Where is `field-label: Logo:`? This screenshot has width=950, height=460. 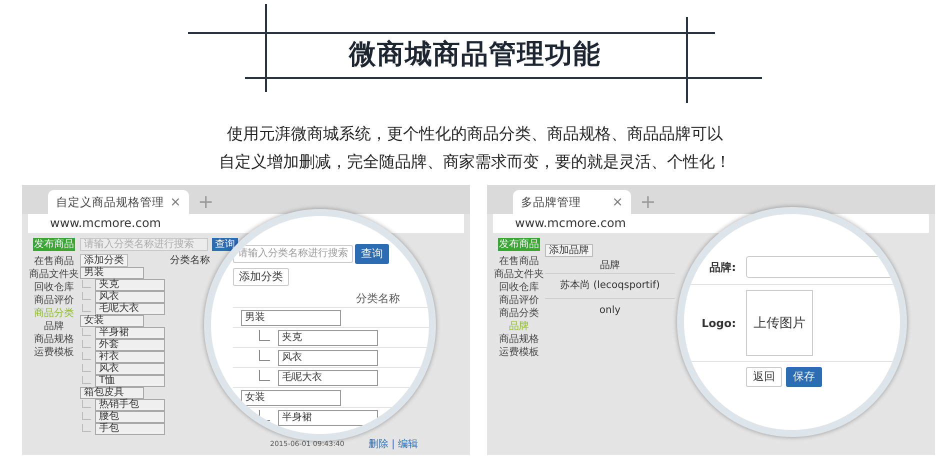
field-label: Logo: is located at coordinates (718, 323).